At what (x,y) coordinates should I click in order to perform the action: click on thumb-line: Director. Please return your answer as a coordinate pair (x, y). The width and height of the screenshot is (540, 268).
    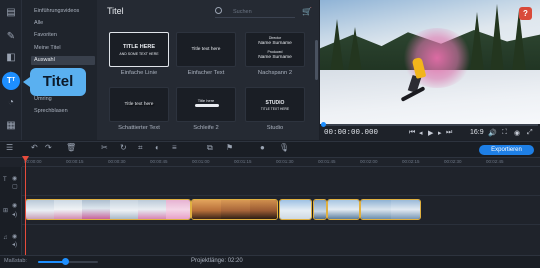
    Looking at the image, I should click on (275, 38).